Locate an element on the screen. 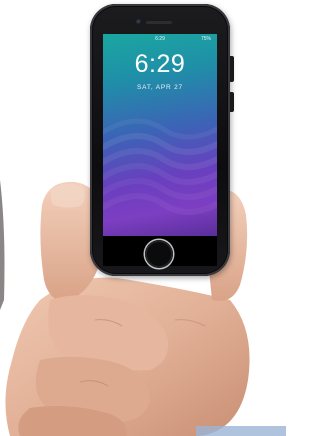 The image size is (320, 436). left-shadow-edge is located at coordinates (2, 245).